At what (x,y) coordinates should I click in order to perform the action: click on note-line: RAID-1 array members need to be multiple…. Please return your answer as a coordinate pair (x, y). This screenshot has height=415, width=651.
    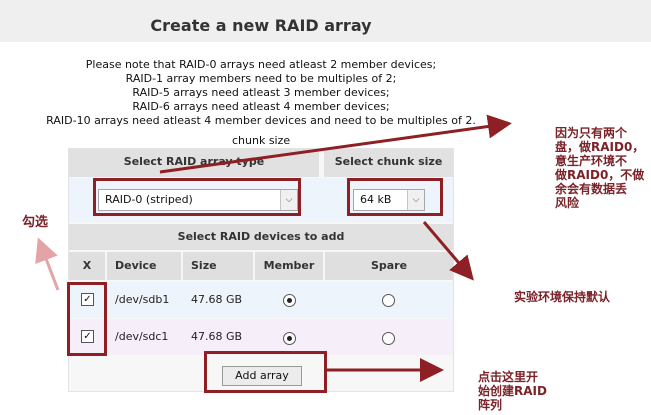
    Looking at the image, I should click on (261, 78).